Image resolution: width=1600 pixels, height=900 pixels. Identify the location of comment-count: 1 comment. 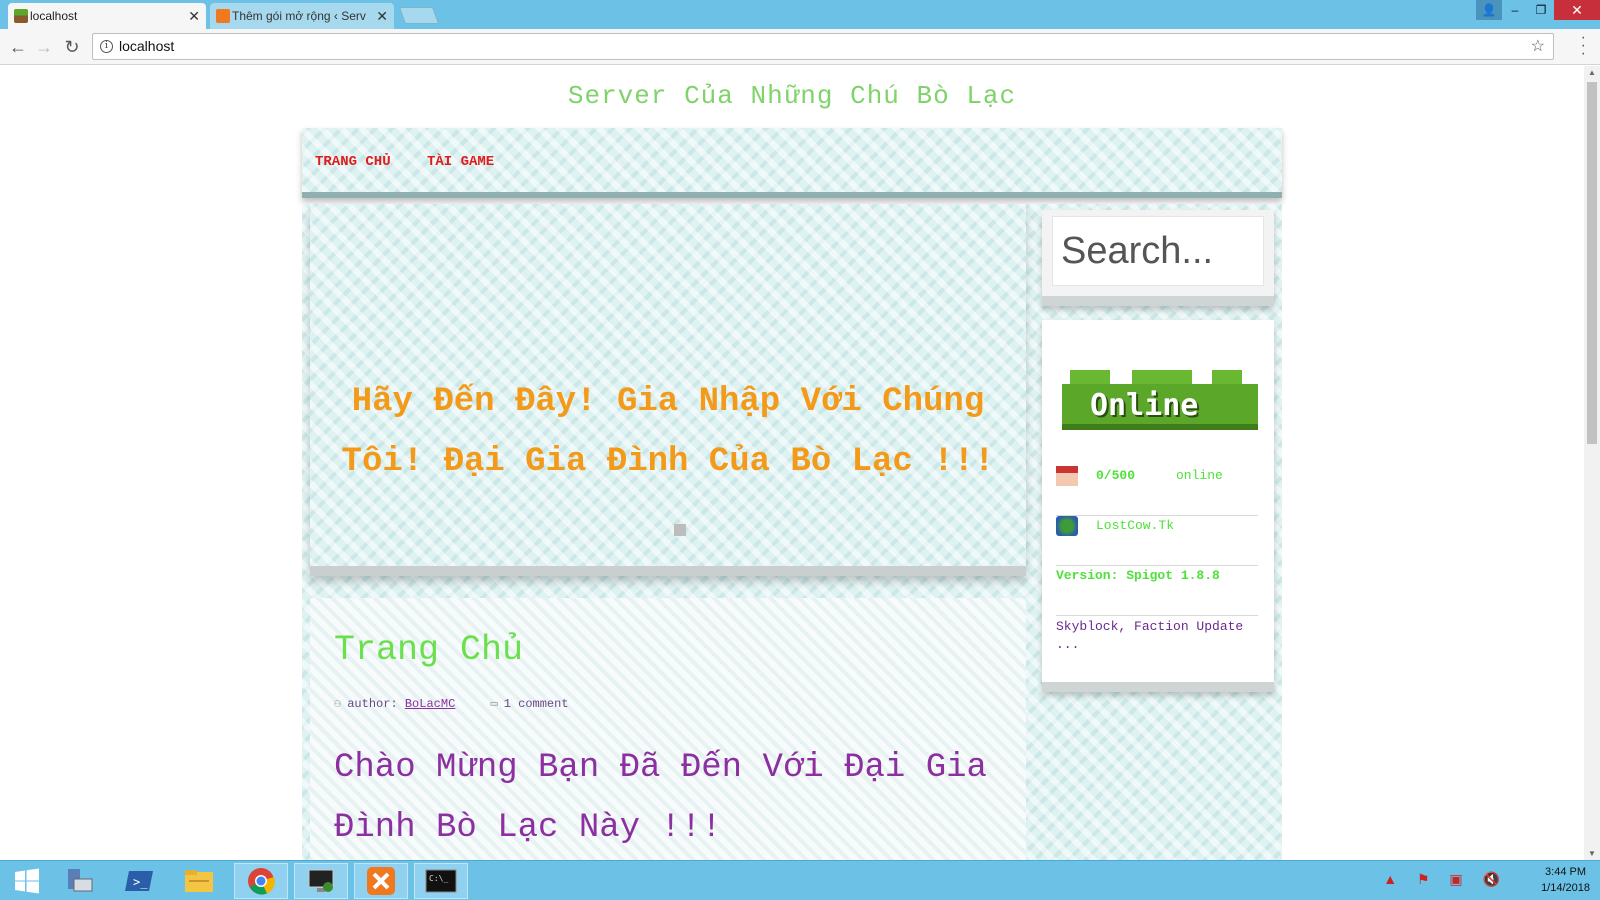
(536, 704).